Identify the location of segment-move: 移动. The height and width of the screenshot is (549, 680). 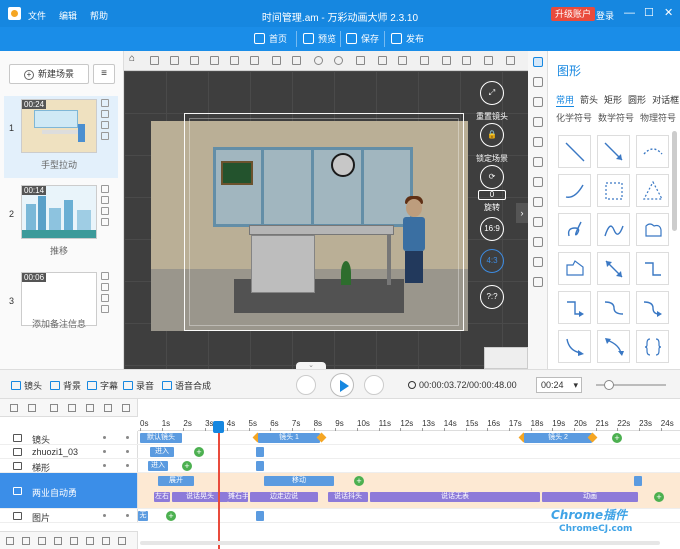
(299, 481).